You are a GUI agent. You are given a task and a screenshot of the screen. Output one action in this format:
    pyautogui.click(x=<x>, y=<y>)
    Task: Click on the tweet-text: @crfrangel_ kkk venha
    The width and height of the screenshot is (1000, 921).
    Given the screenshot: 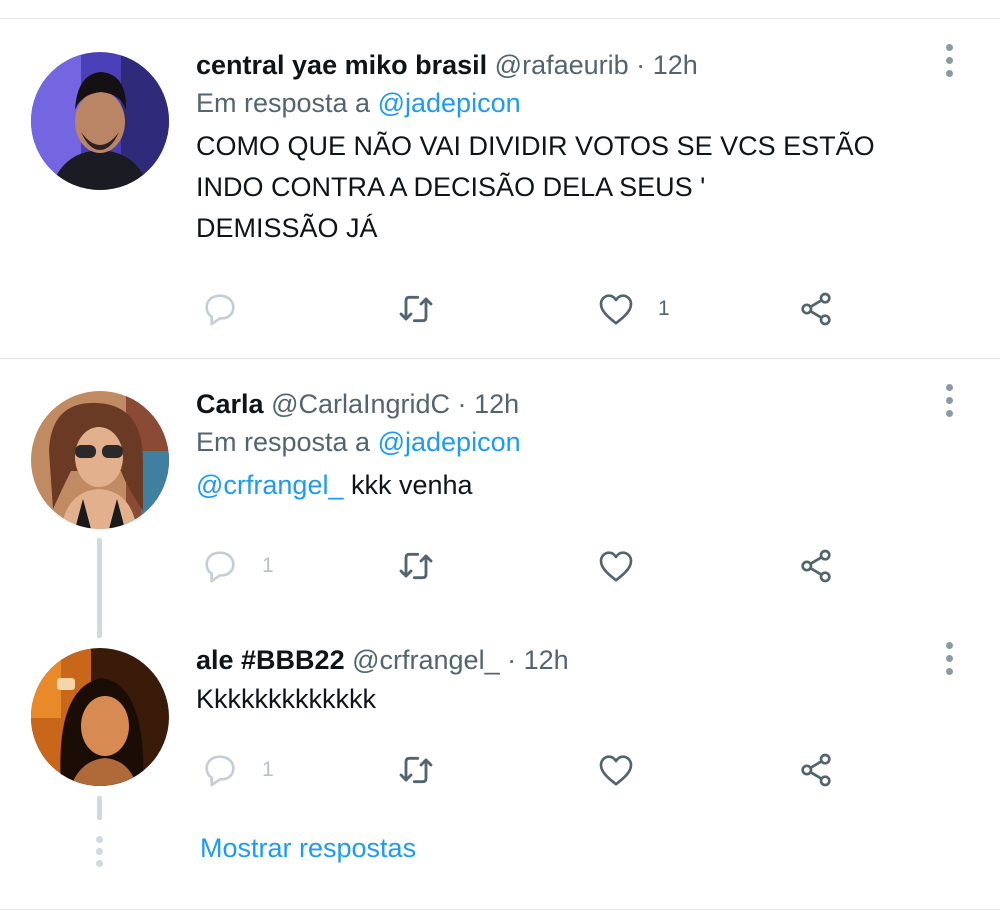 What is the action you would take?
    pyautogui.click(x=566, y=485)
    